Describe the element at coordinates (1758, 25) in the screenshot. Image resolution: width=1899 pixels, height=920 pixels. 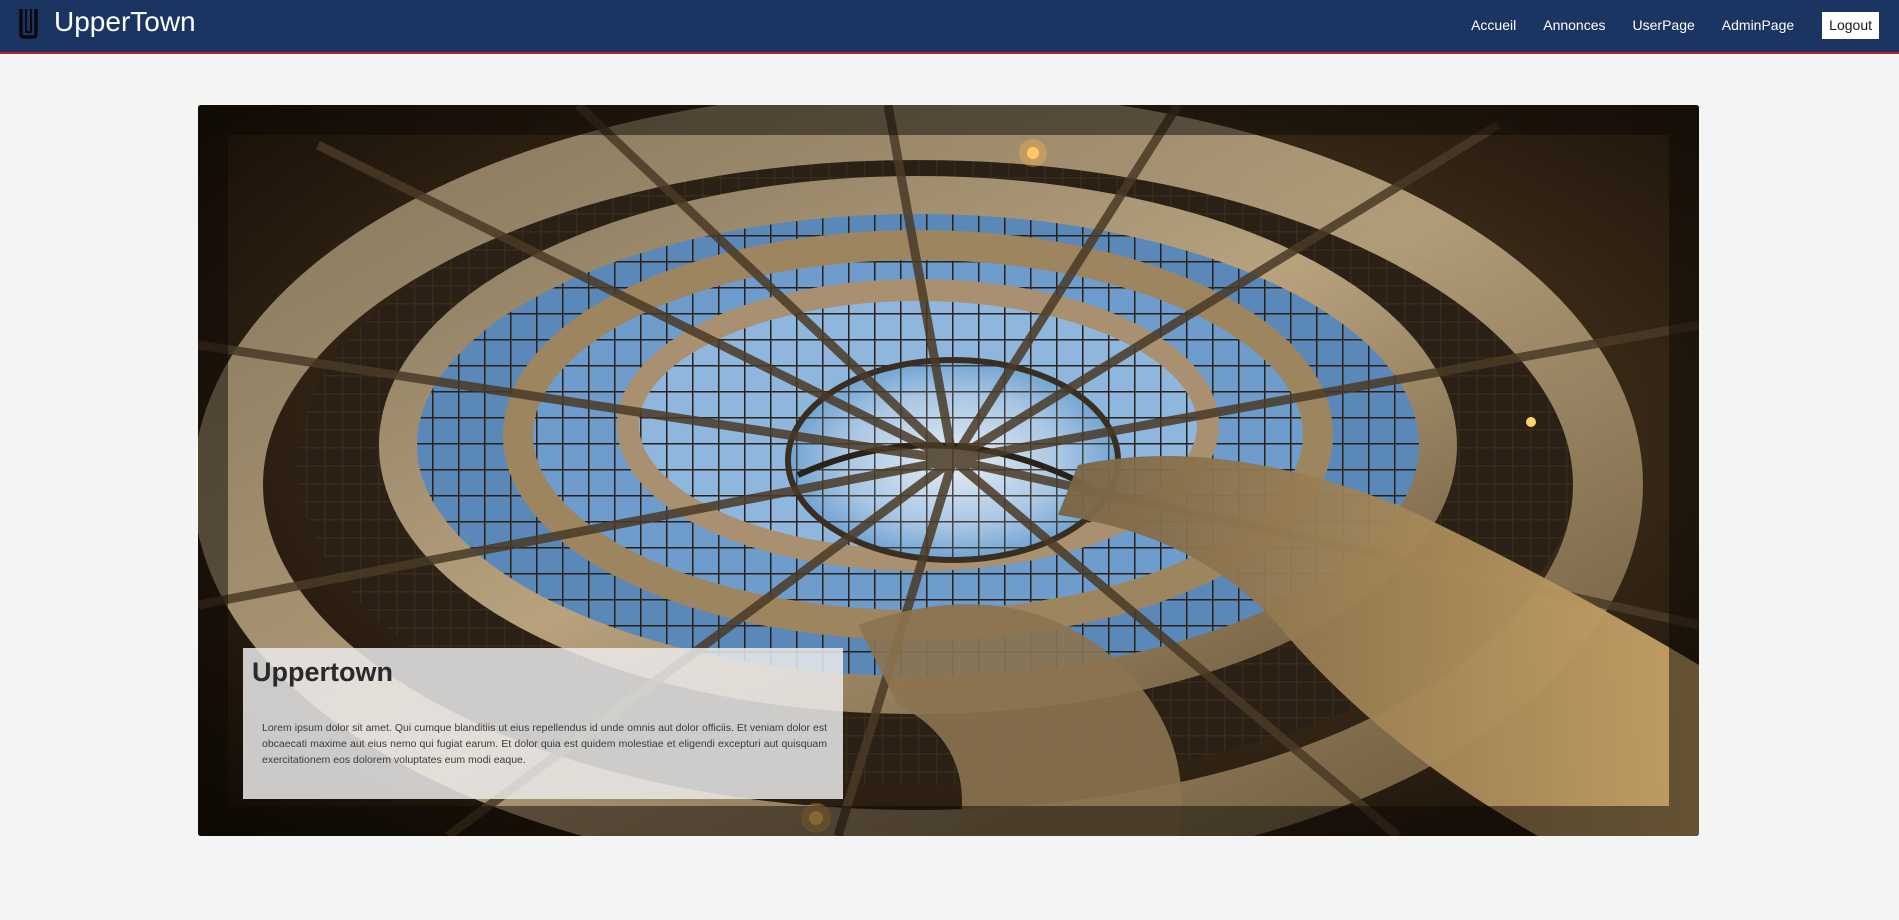
I see `nav-link-adminpage: AdminPage` at that location.